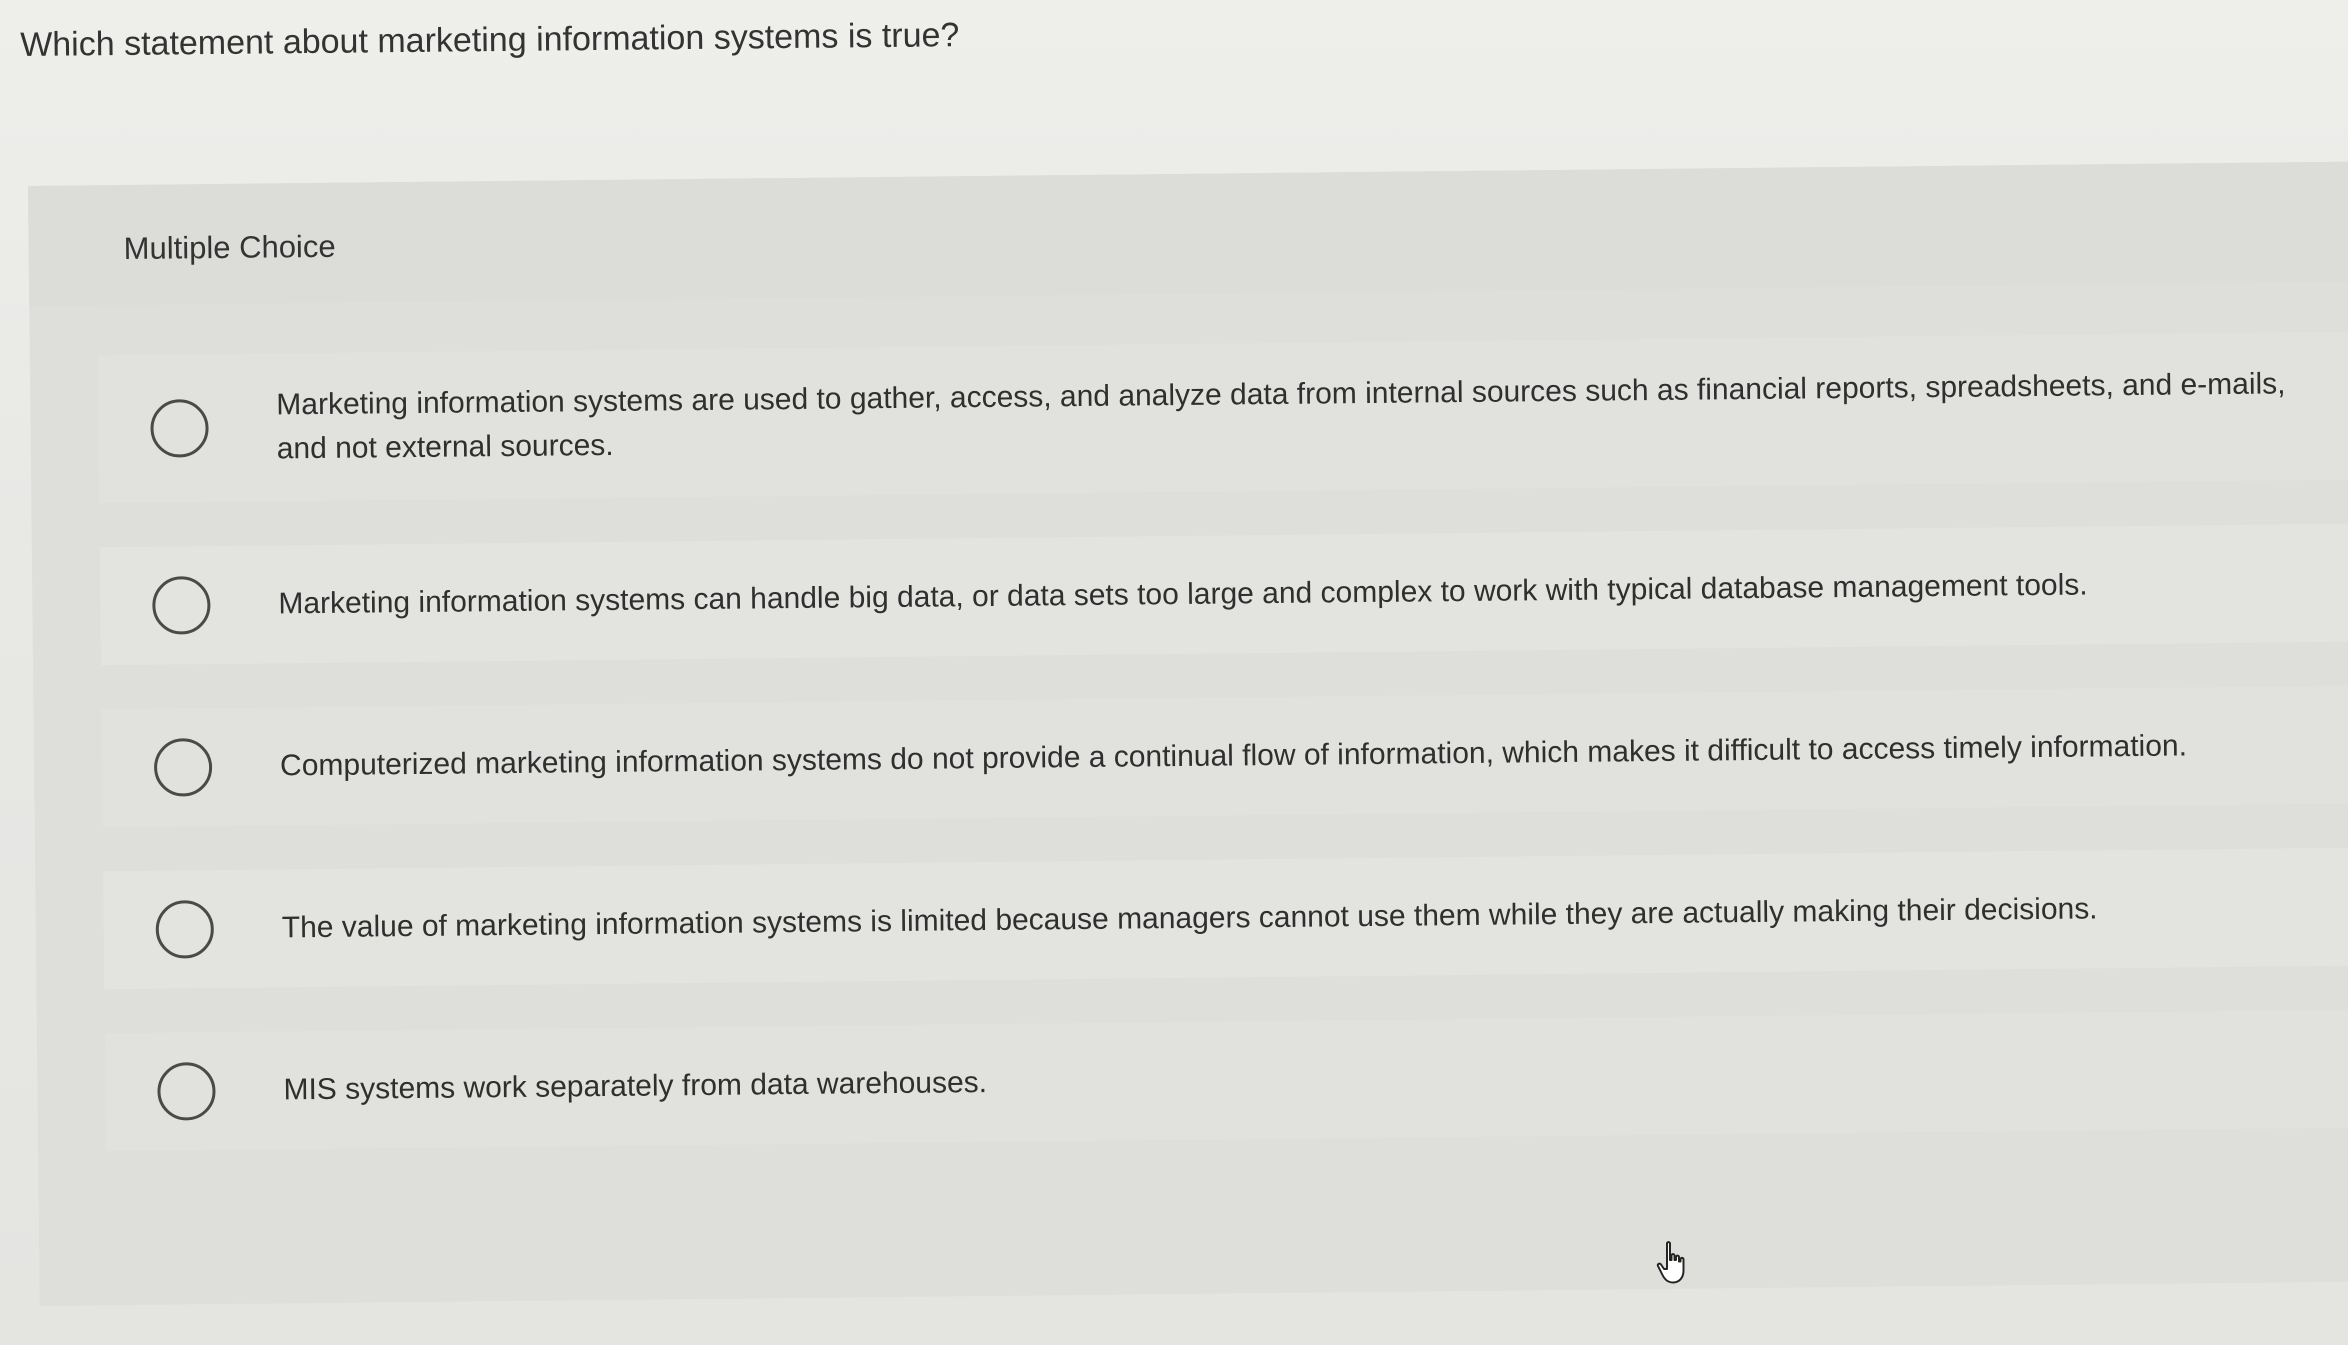 This screenshot has width=2348, height=1345. Describe the element at coordinates (1670, 1262) in the screenshot. I see `hand-pointer-icon` at that location.